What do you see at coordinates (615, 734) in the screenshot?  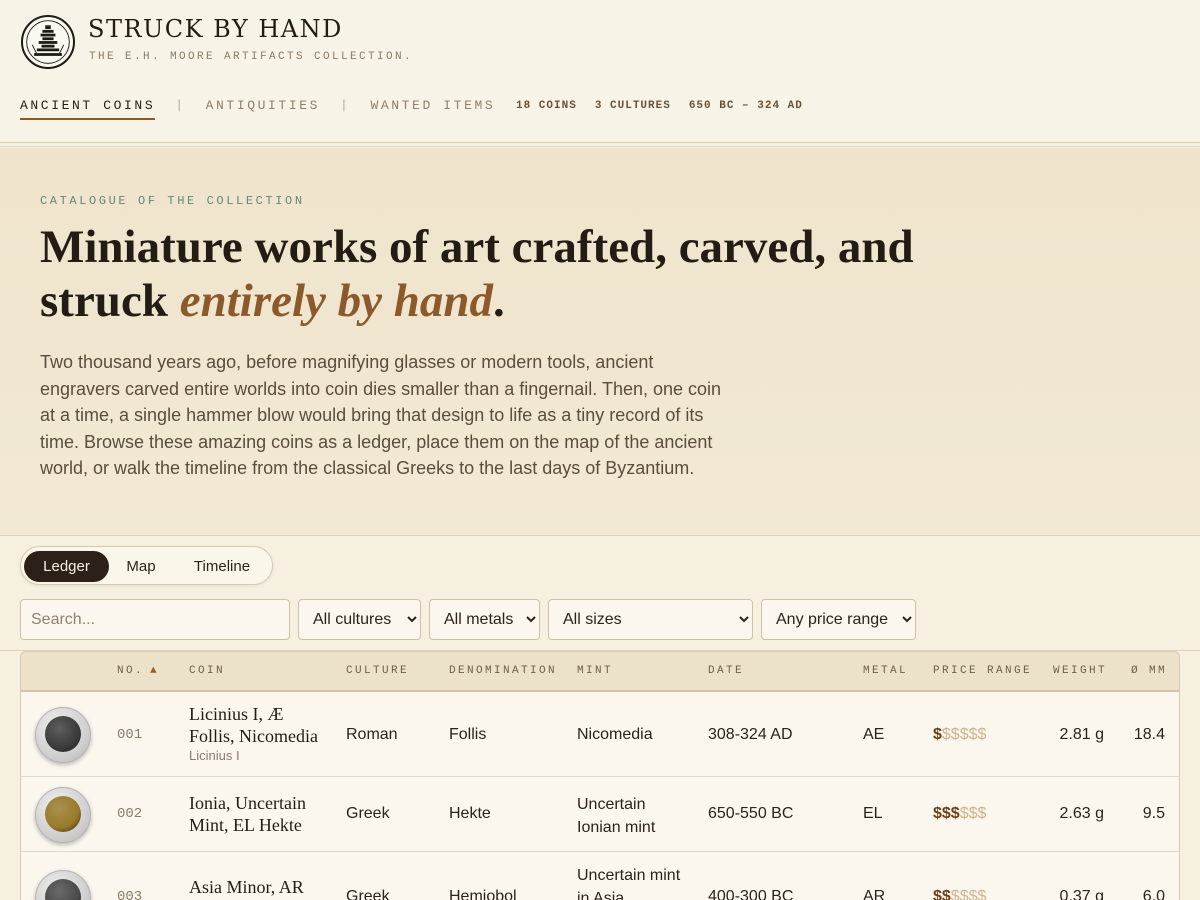 I see `coin-mint: Nicomedia` at bounding box center [615, 734].